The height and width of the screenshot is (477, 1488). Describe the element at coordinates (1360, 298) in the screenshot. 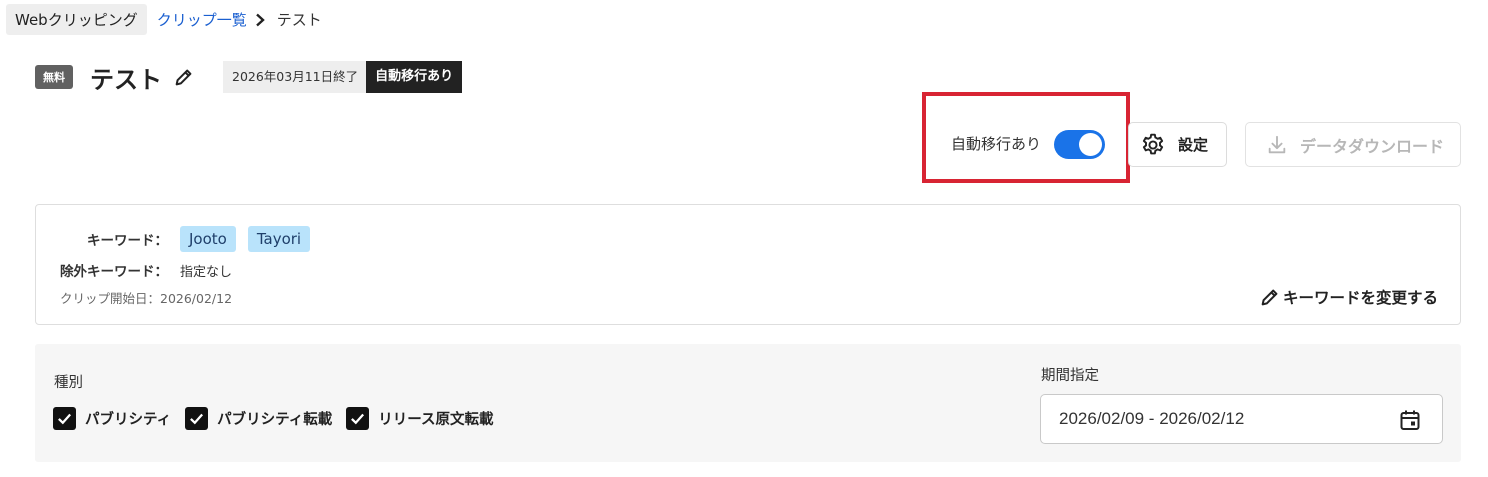

I see `change-keywords-label: キーワードを変更する` at that location.